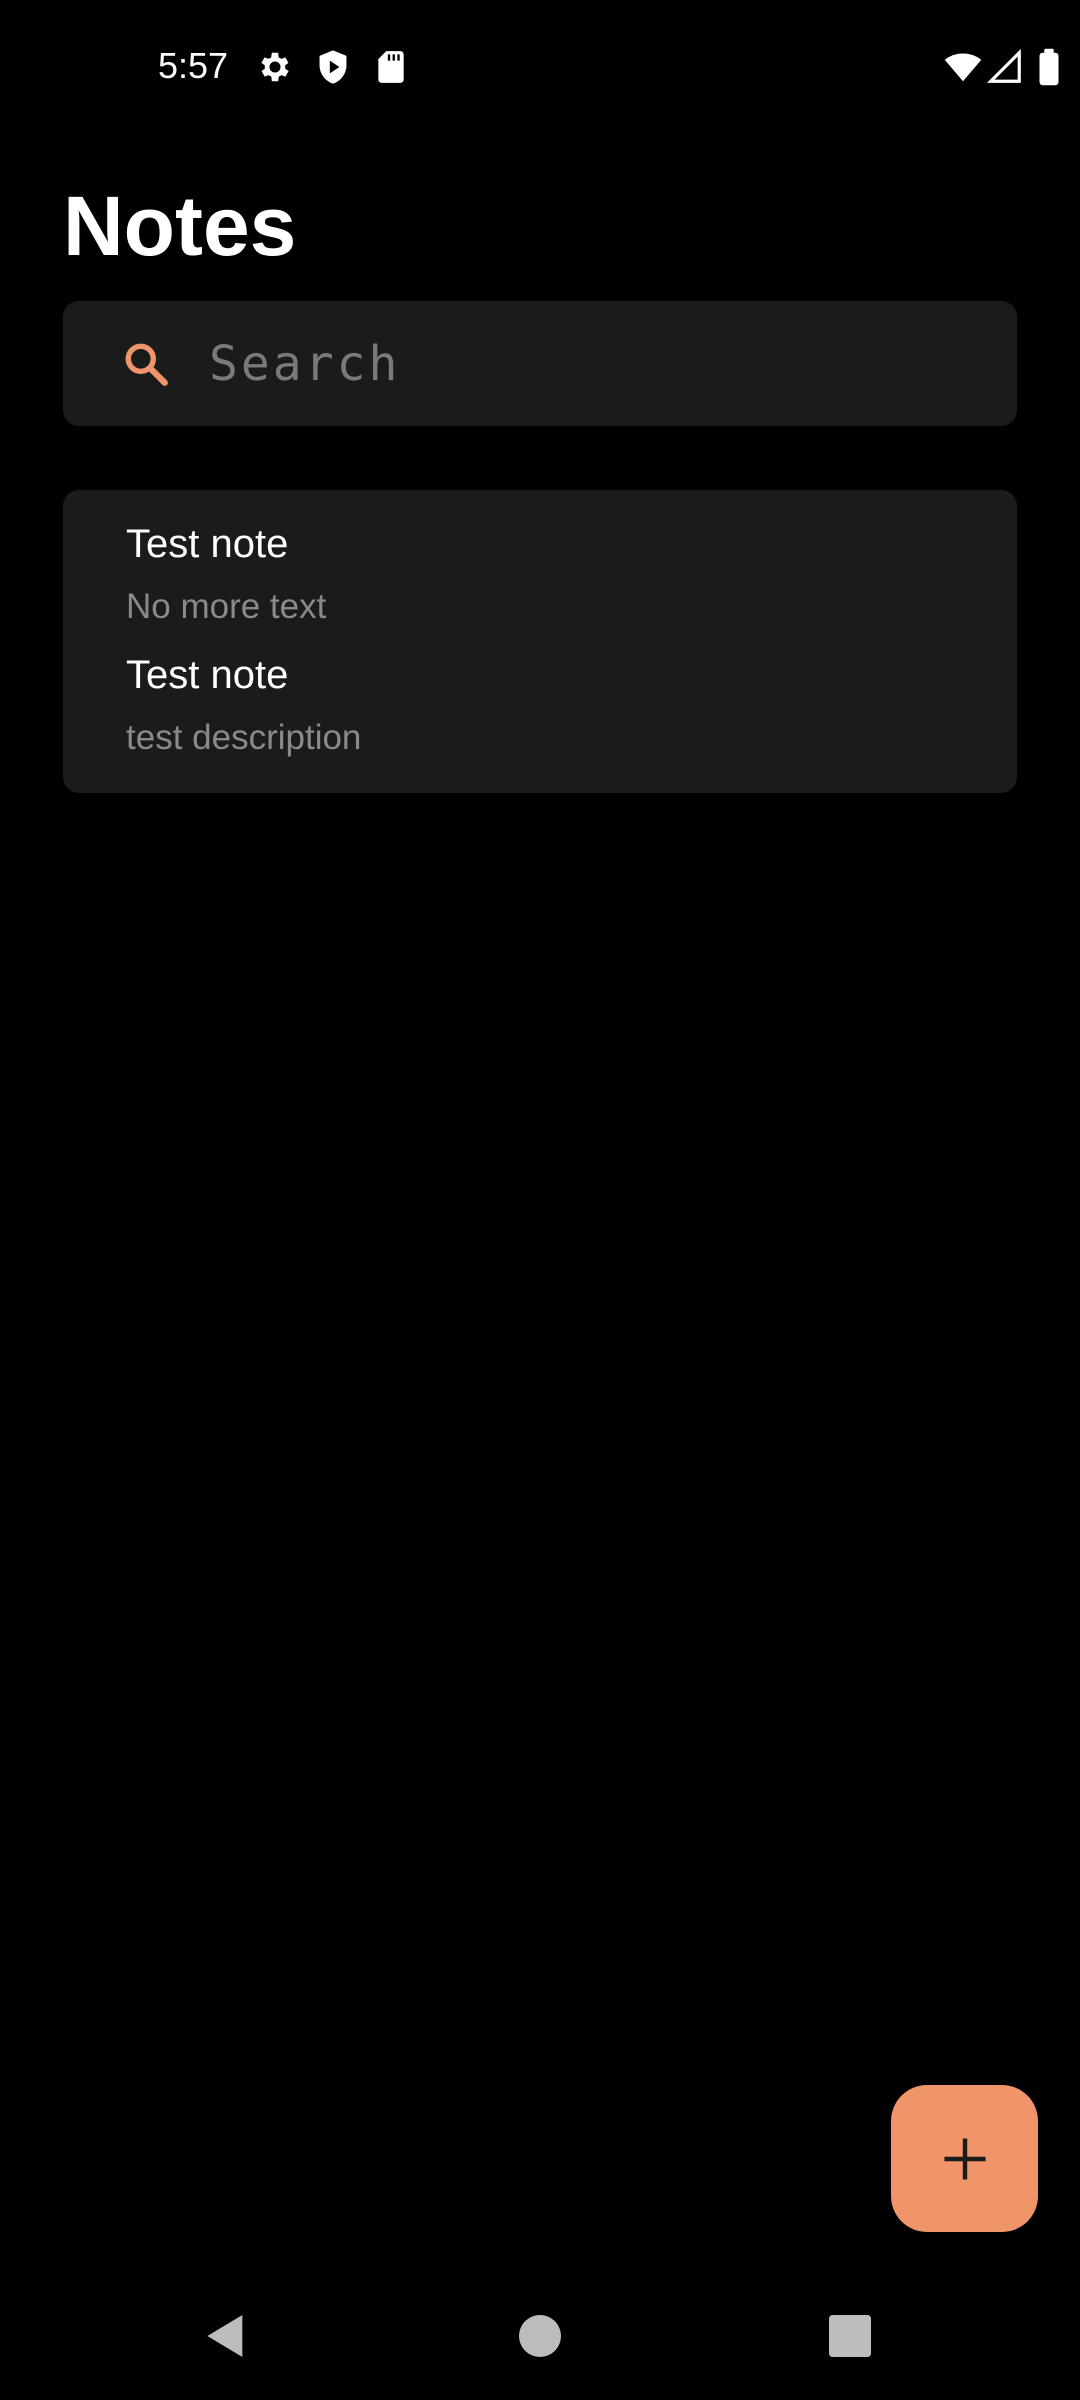 This screenshot has width=1080, height=2400. Describe the element at coordinates (556, 705) in the screenshot. I see `note-item: Test note test description` at that location.